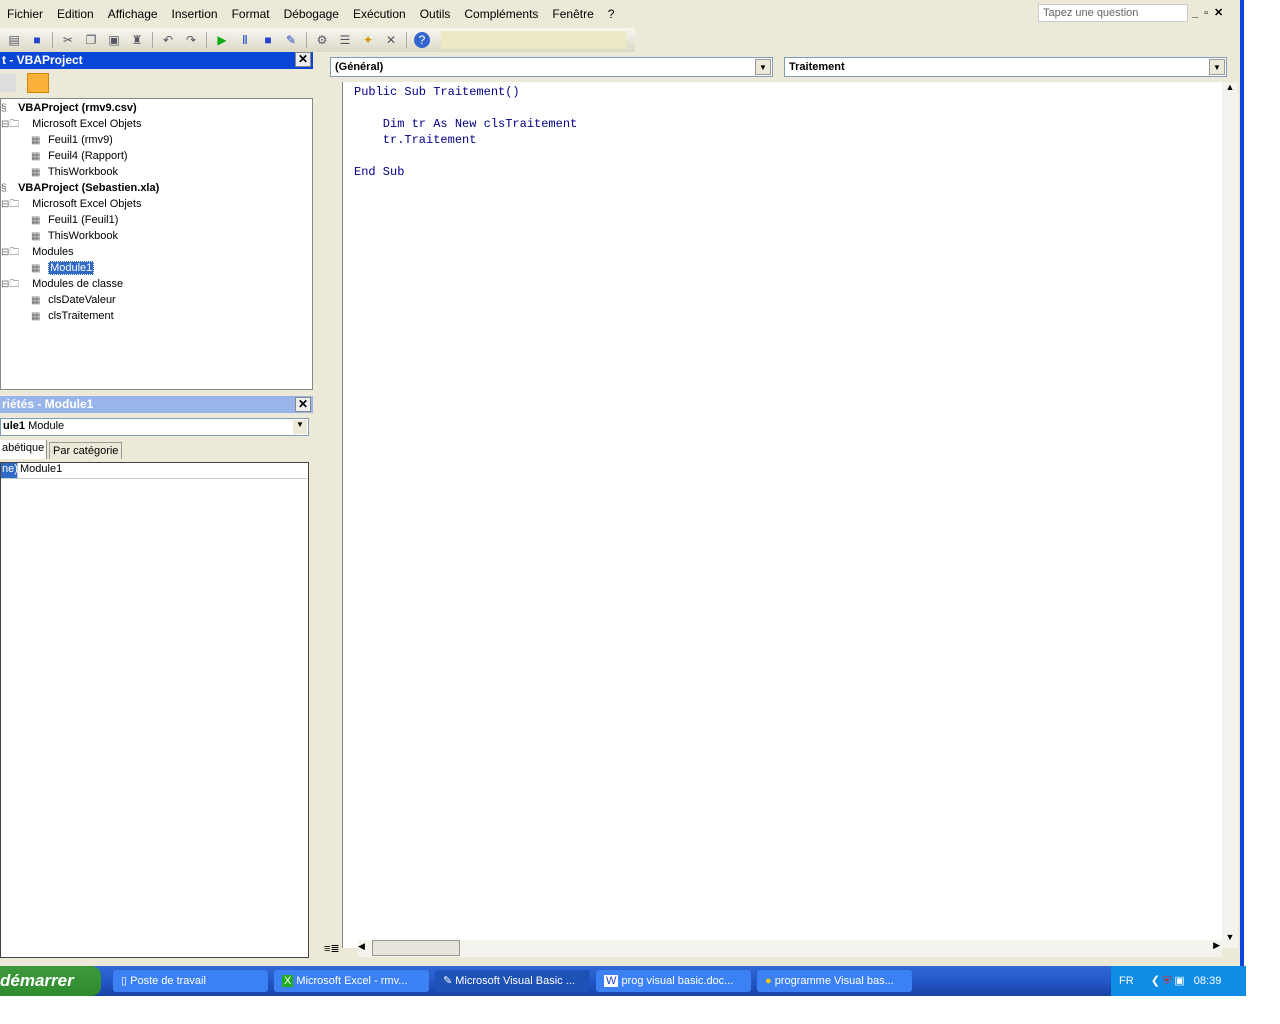  What do you see at coordinates (79, 156) in the screenshot?
I see `tree-node: ▦ Feuil4 (Rapport)` at bounding box center [79, 156].